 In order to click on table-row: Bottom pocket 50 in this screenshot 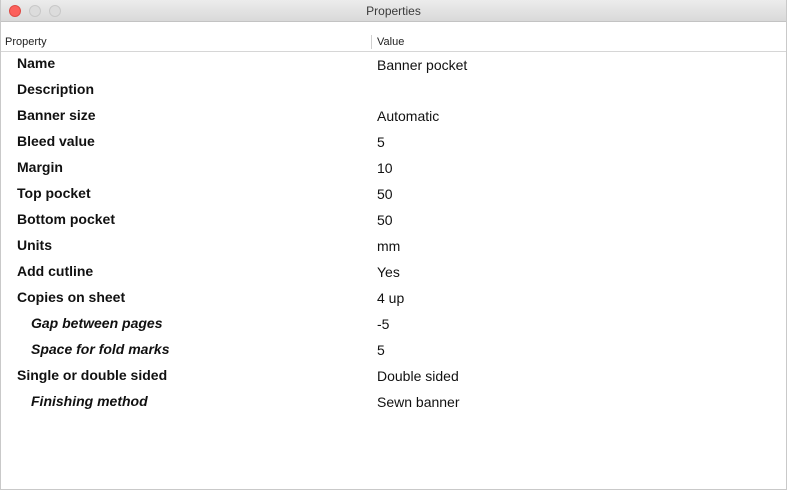, I will do `click(393, 219)`.